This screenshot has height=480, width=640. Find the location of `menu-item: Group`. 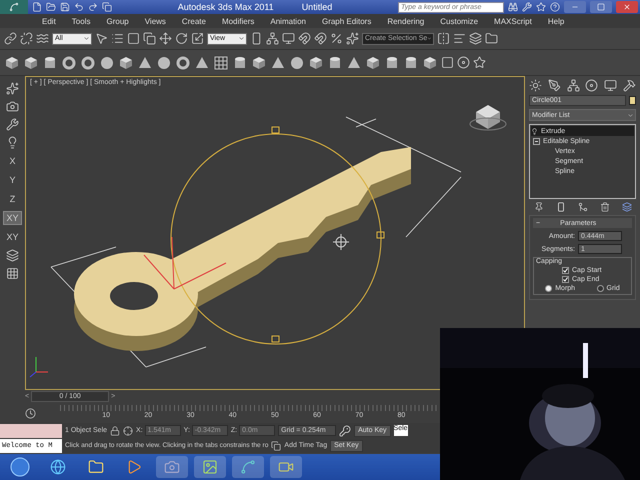

menu-item: Group is located at coordinates (117, 21).